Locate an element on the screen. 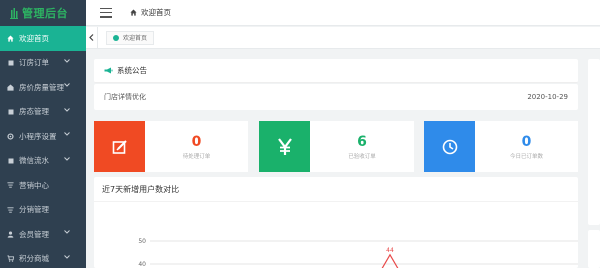 This screenshot has width=600, height=268. sidebar-item-6: 营销中心 is located at coordinates (43, 185).